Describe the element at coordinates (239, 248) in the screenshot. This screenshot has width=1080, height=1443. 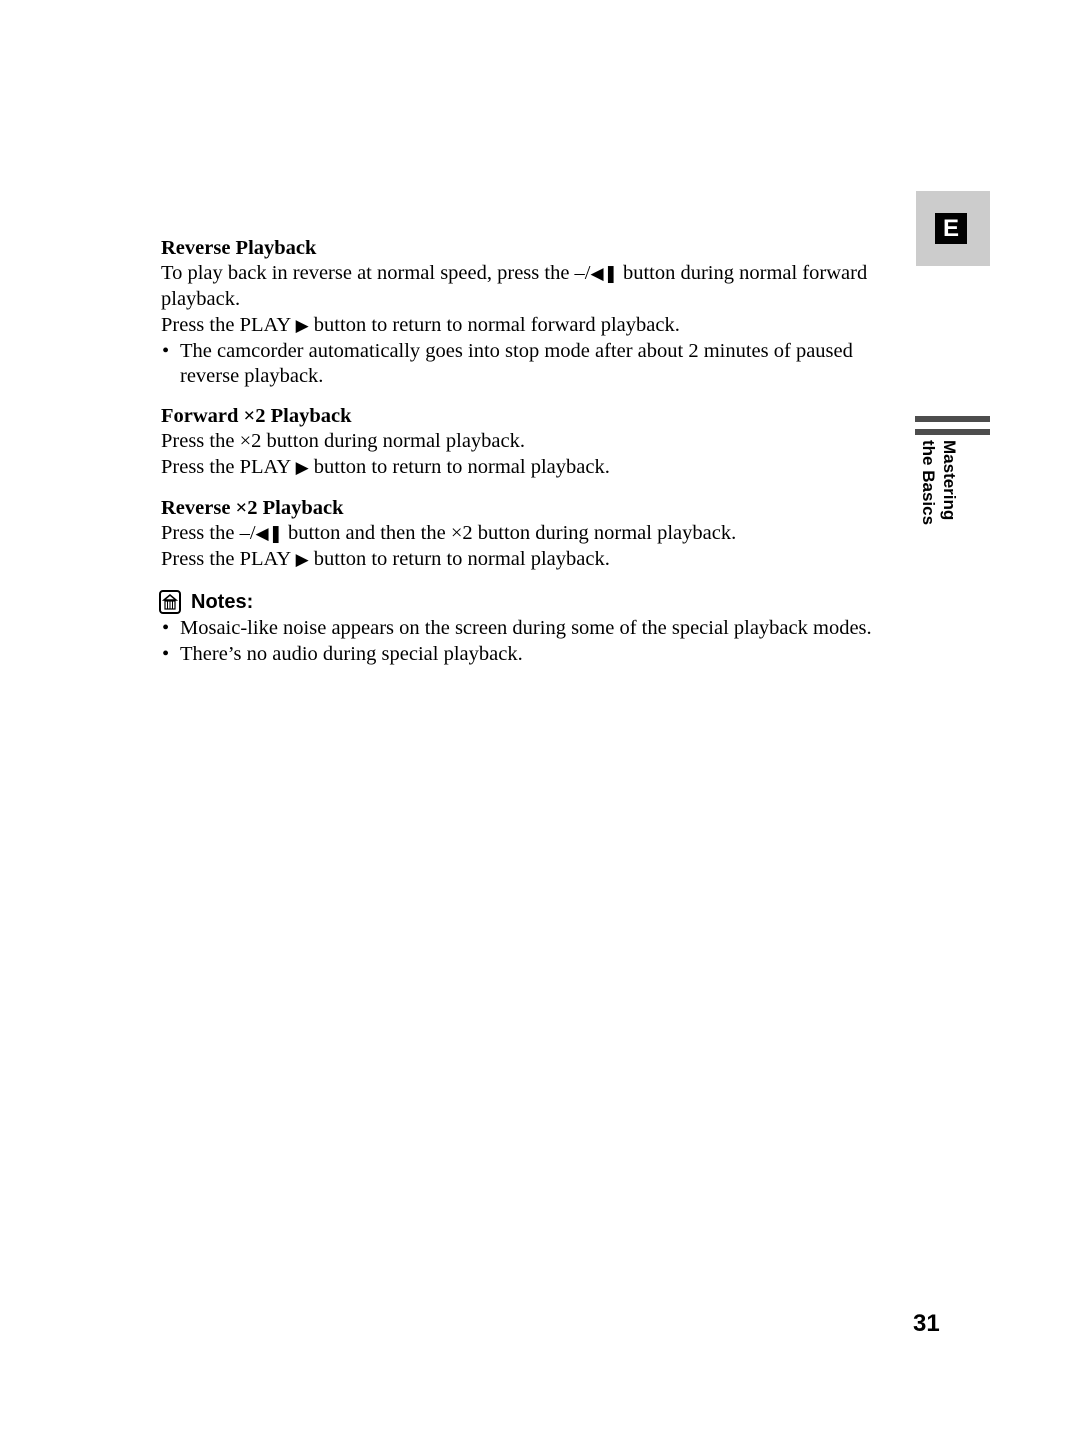
I see `section-heading: Reverse Playback` at that location.